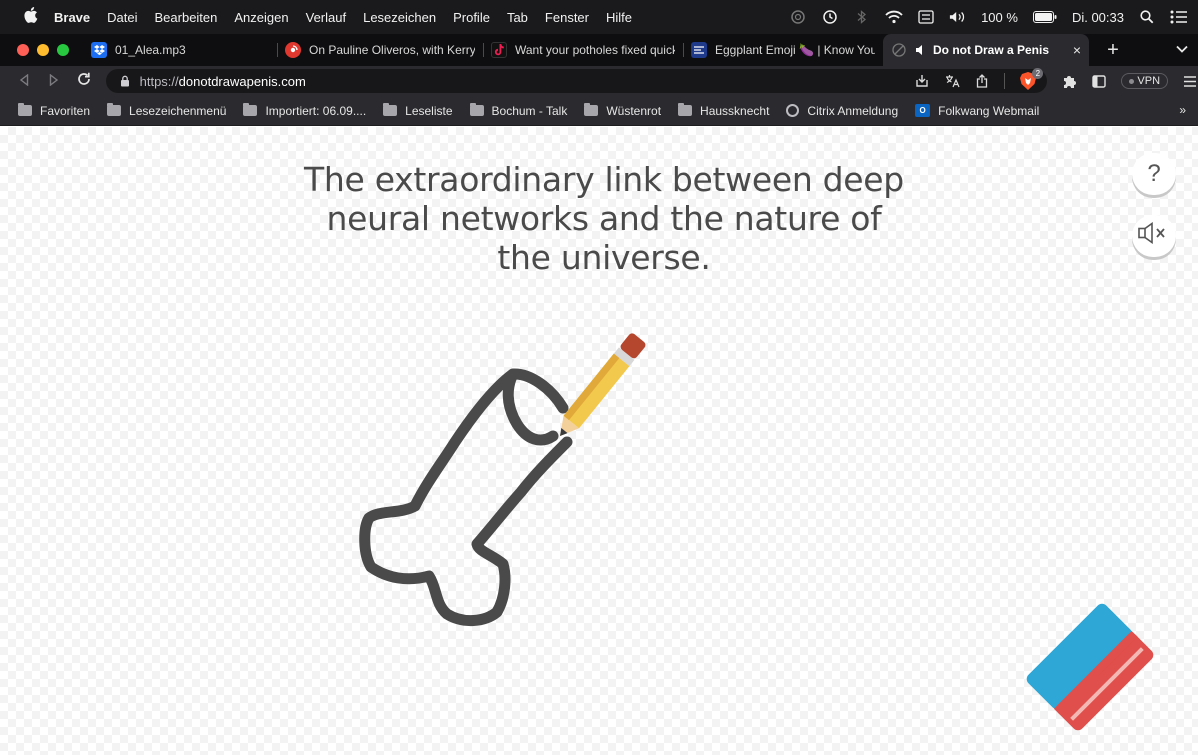 This screenshot has width=1198, height=755. I want to click on sidebar-icon, so click(1099, 81).